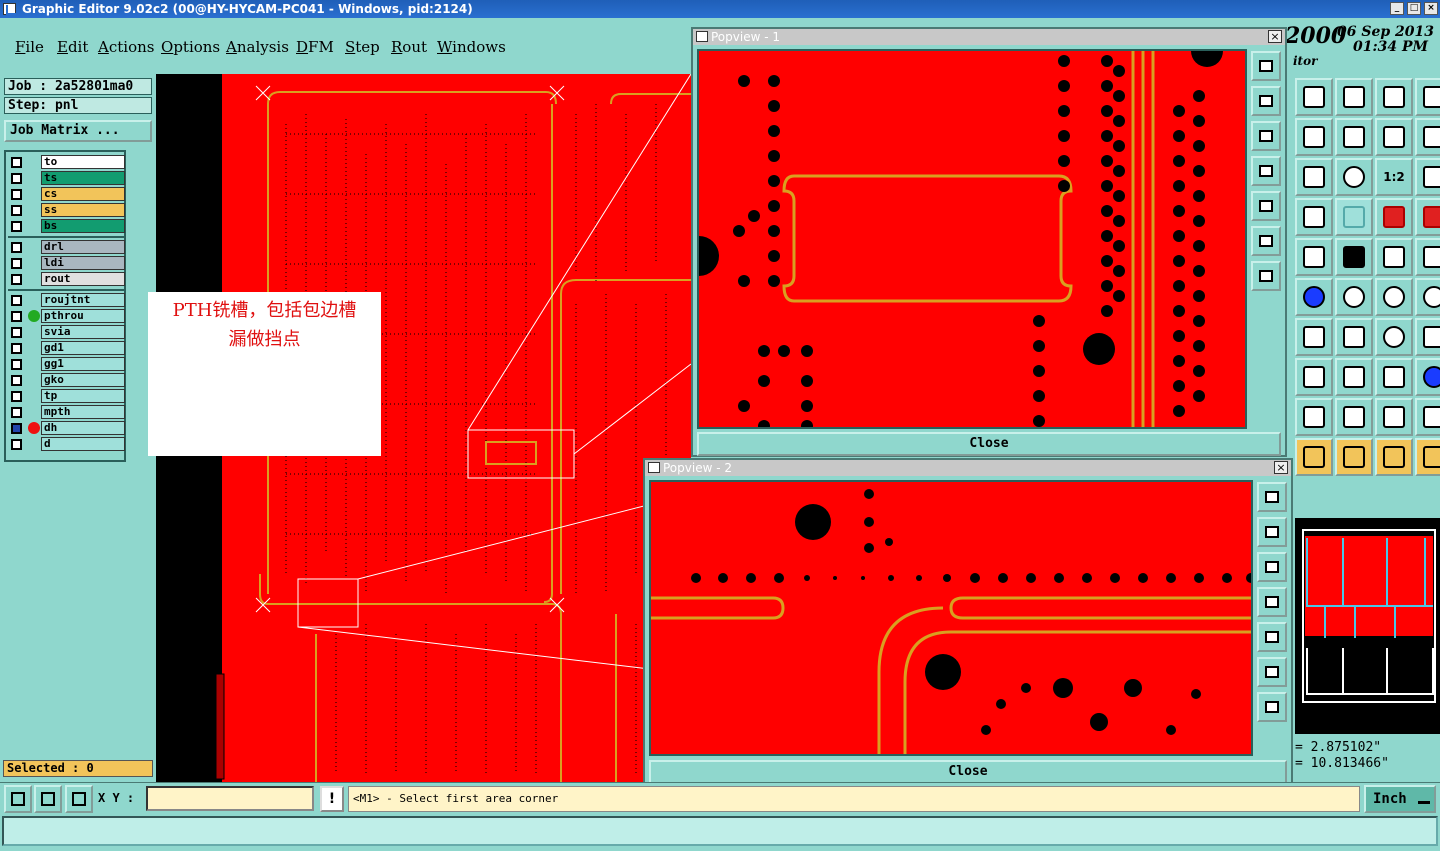 The width and height of the screenshot is (1440, 851). I want to click on triangle-tool, so click(1314, 417).